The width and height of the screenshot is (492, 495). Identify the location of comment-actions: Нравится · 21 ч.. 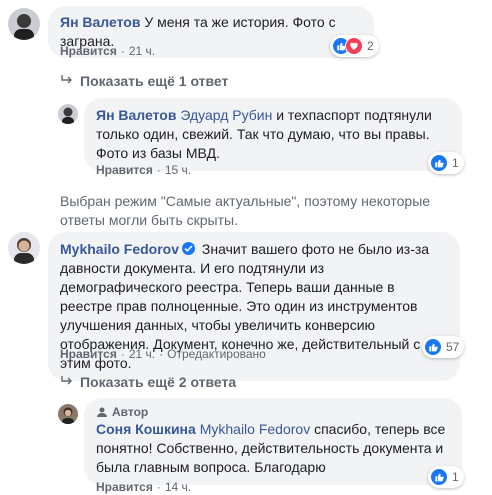
(107, 51).